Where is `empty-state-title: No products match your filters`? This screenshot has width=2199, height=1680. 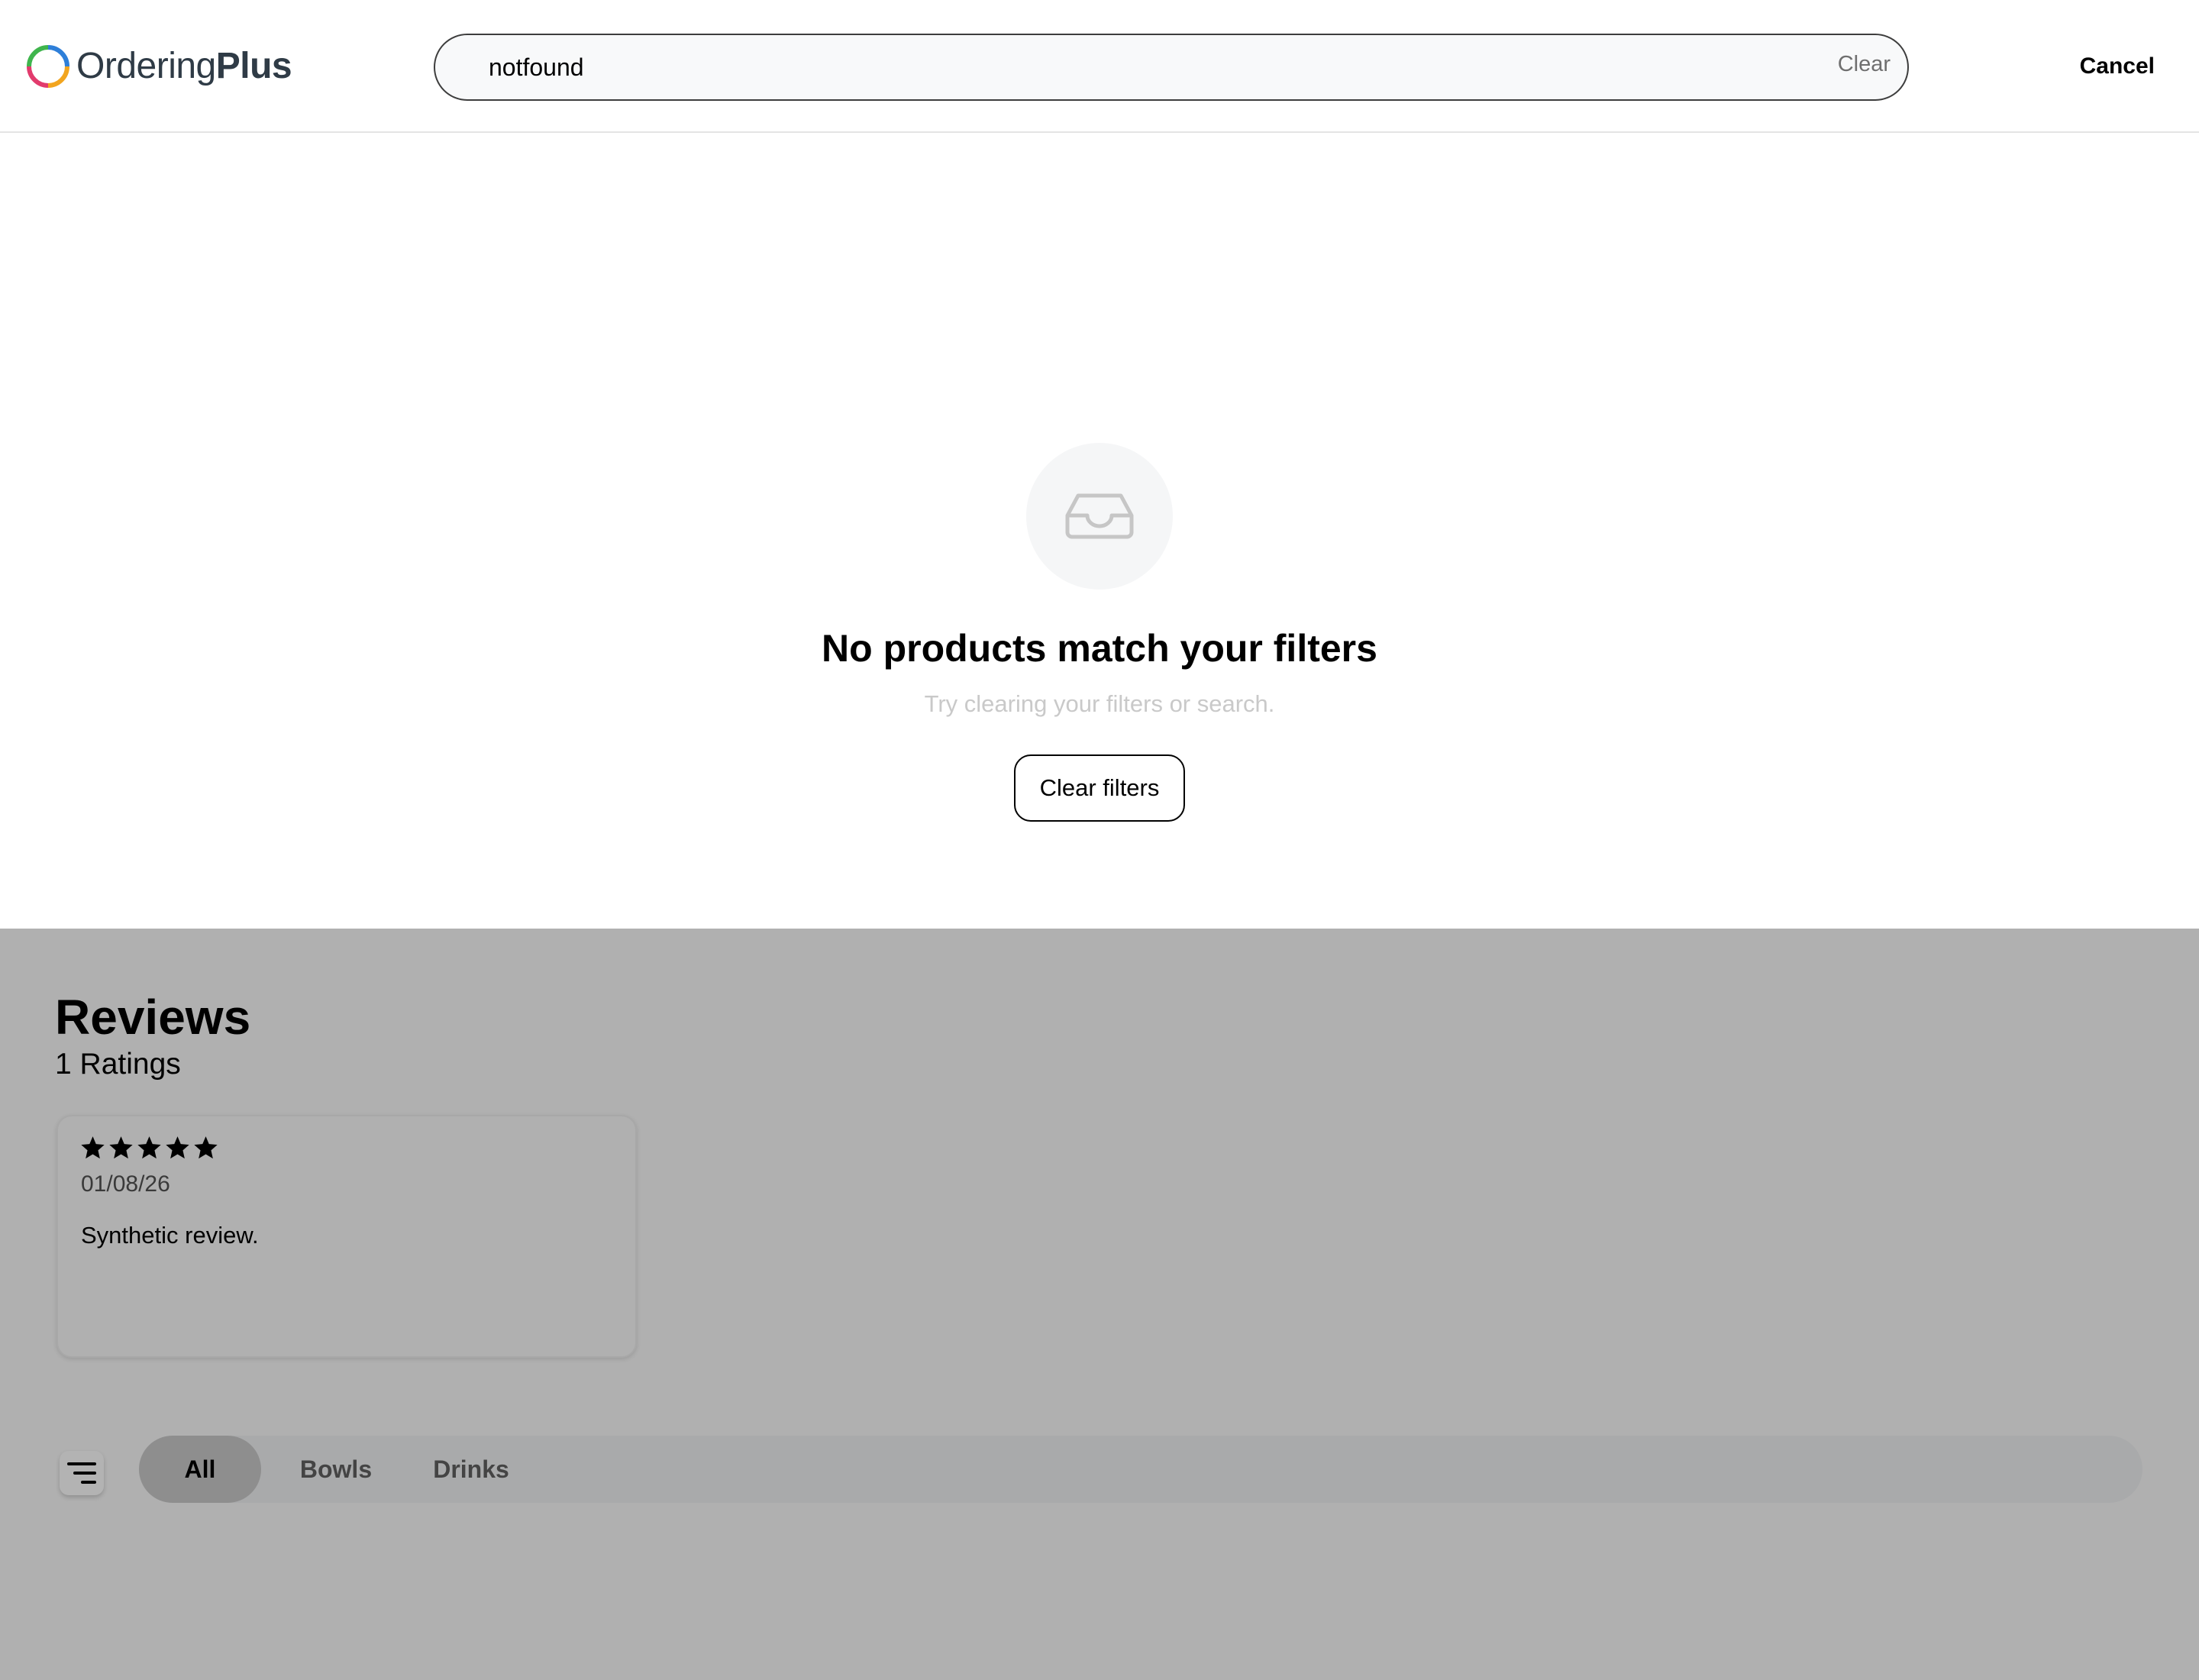 empty-state-title: No products match your filters is located at coordinates (1100, 648).